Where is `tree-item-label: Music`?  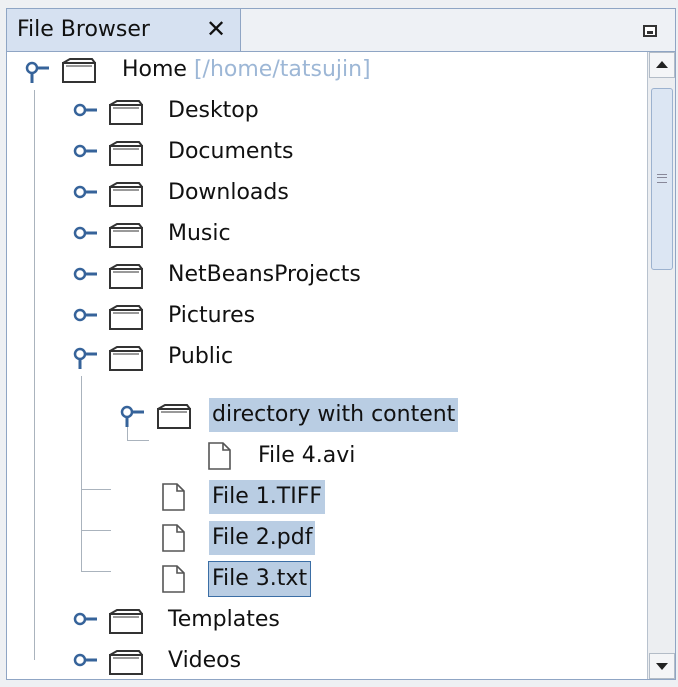 tree-item-label: Music is located at coordinates (199, 233).